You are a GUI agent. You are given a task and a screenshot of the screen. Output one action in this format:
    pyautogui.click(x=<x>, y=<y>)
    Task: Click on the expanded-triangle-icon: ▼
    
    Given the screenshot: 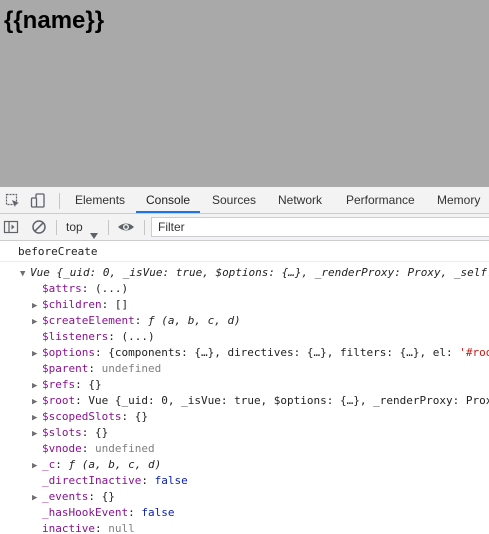 What is the action you would take?
    pyautogui.click(x=25, y=274)
    